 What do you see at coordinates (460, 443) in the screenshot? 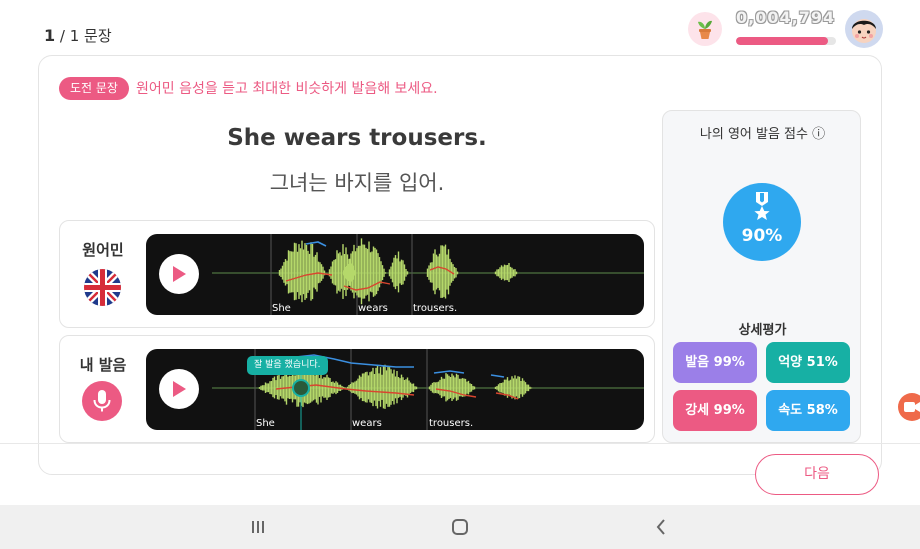
I see `bottom-divider` at bounding box center [460, 443].